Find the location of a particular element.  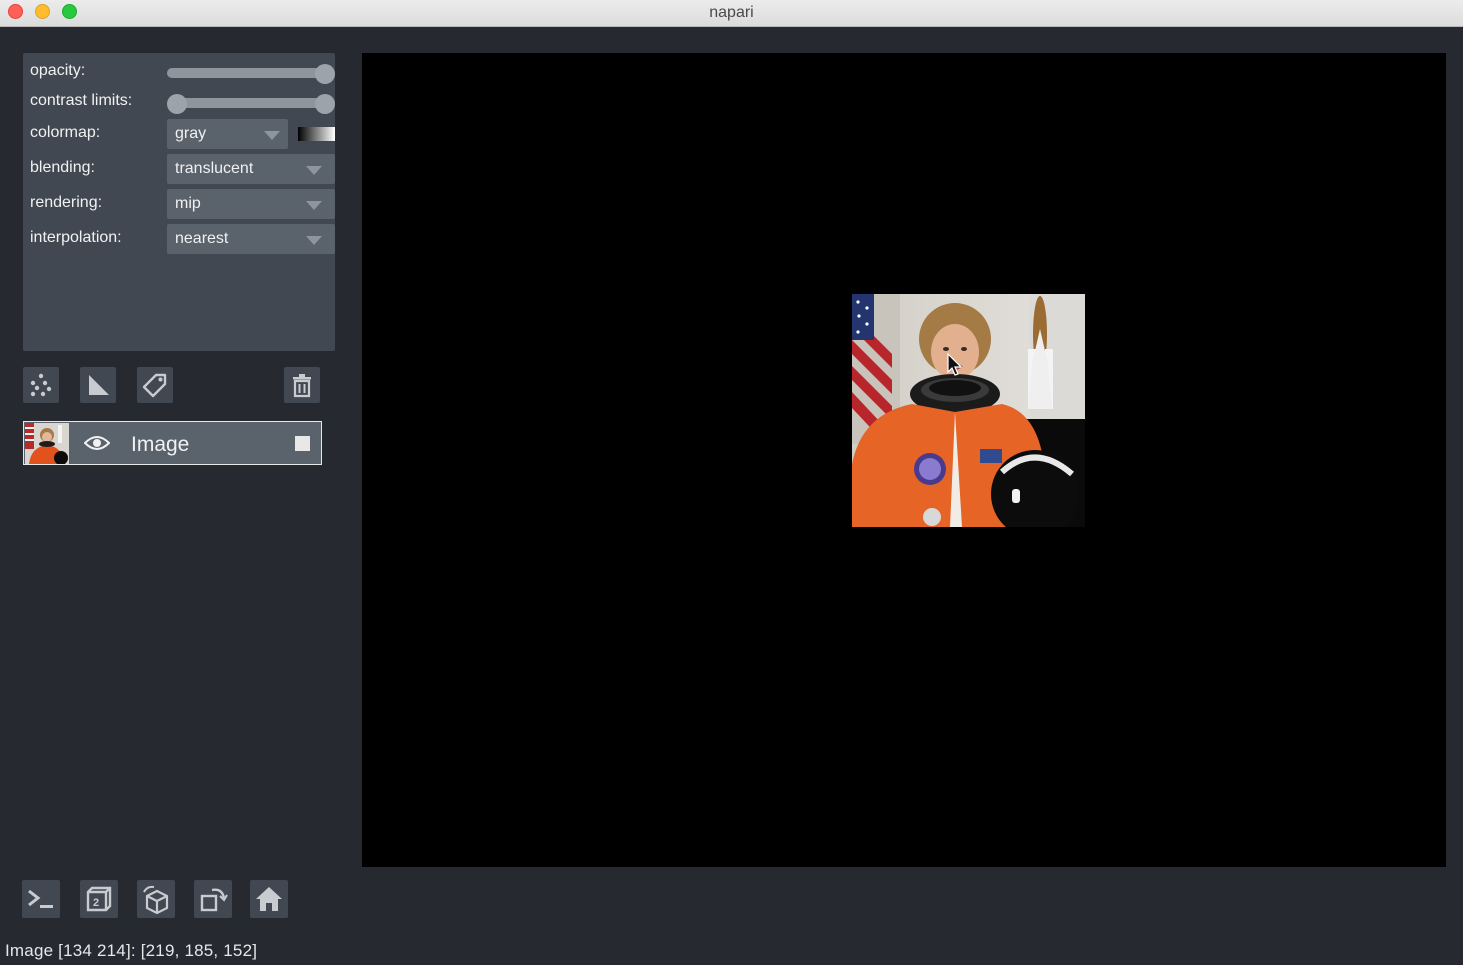

layer-list-item: Image is located at coordinates (172, 443).